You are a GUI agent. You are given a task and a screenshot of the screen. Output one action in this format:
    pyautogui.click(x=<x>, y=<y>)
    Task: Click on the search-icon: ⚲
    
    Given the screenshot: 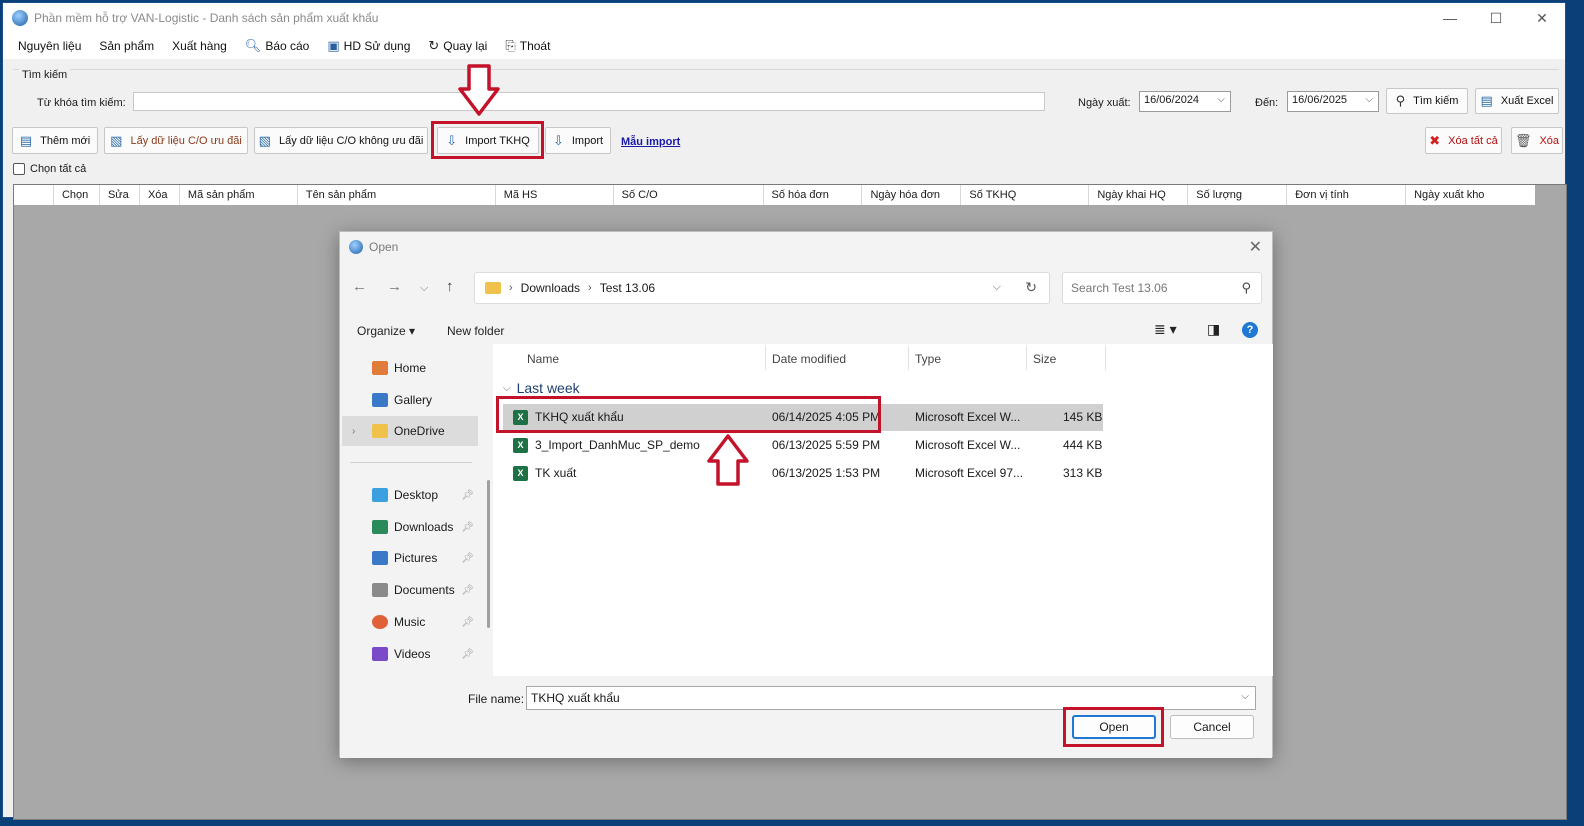 What is the action you would take?
    pyautogui.click(x=1246, y=287)
    